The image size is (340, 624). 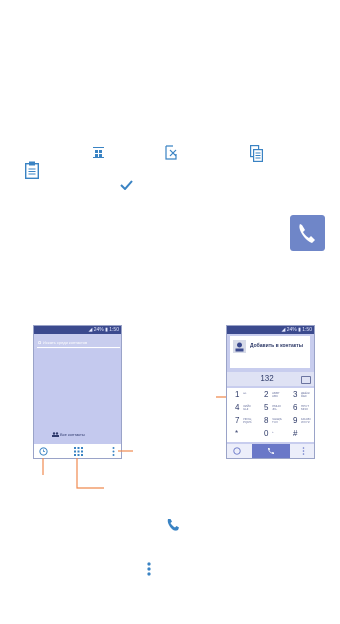 I want to click on key-letters: ЧШЩЪ TUV, so click(x=277, y=420).